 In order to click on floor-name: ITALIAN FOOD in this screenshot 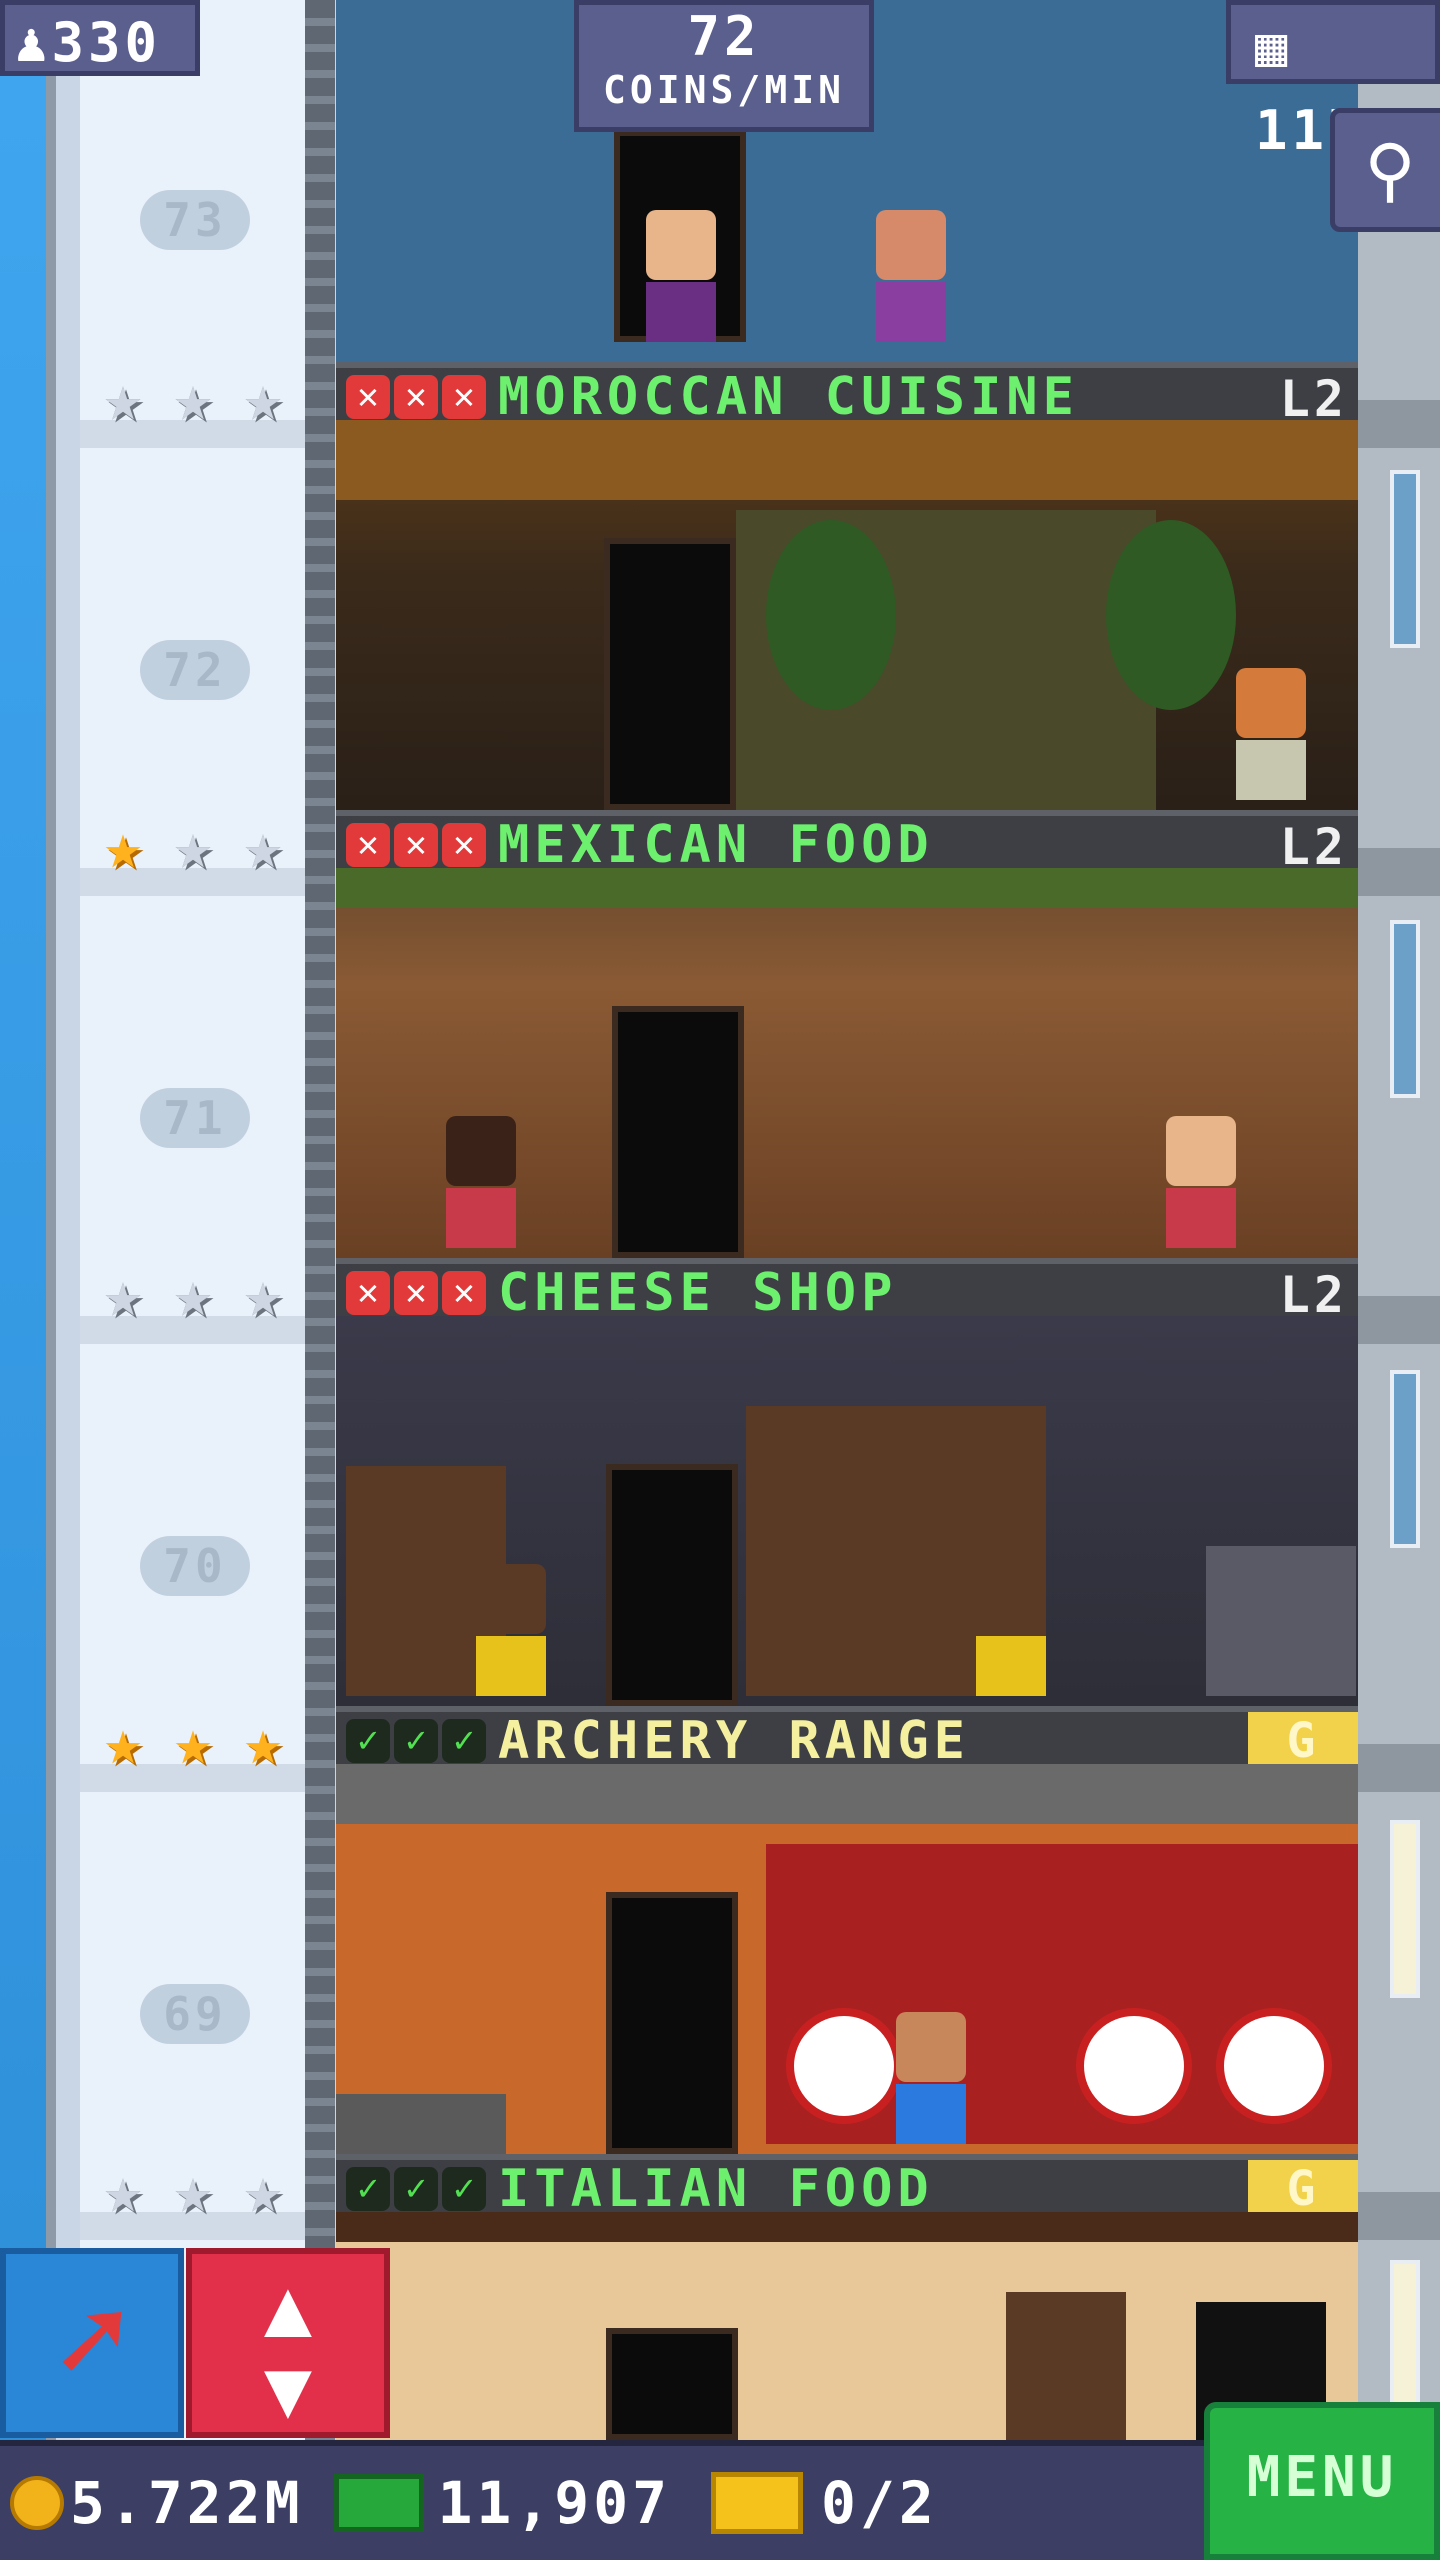, I will do `click(716, 2189)`.